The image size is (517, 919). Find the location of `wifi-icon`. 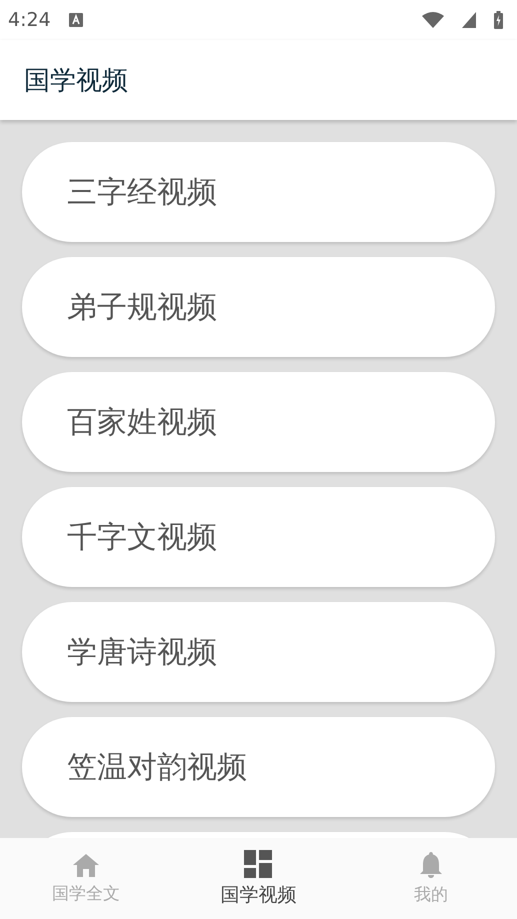

wifi-icon is located at coordinates (433, 20).